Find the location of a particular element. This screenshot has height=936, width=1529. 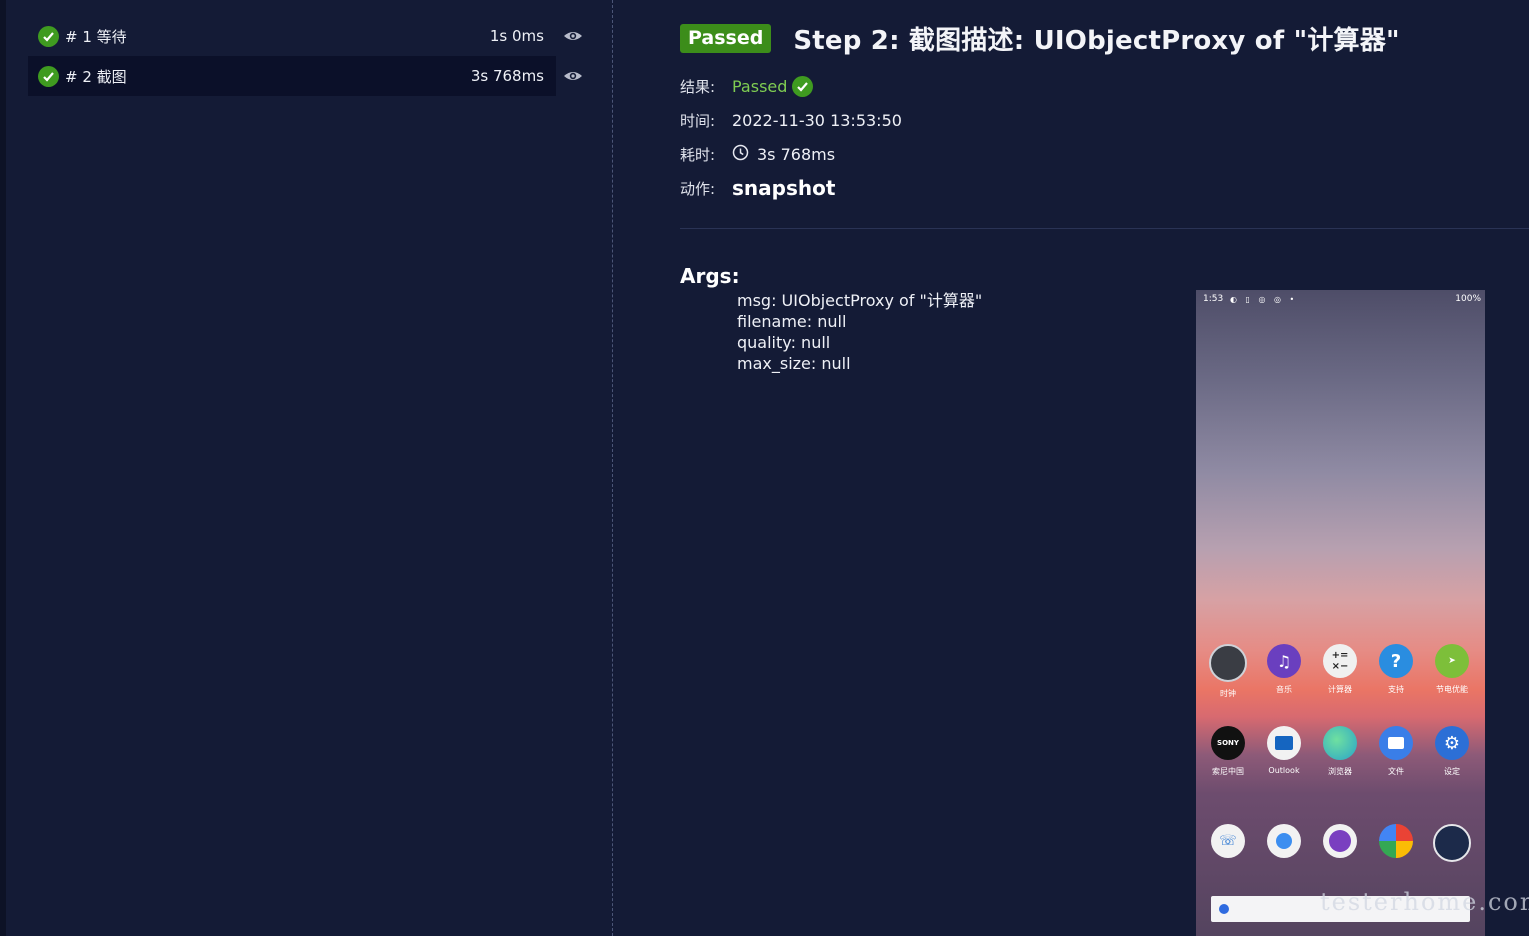

app-music: ♫ 音乐 is located at coordinates (1284, 669).